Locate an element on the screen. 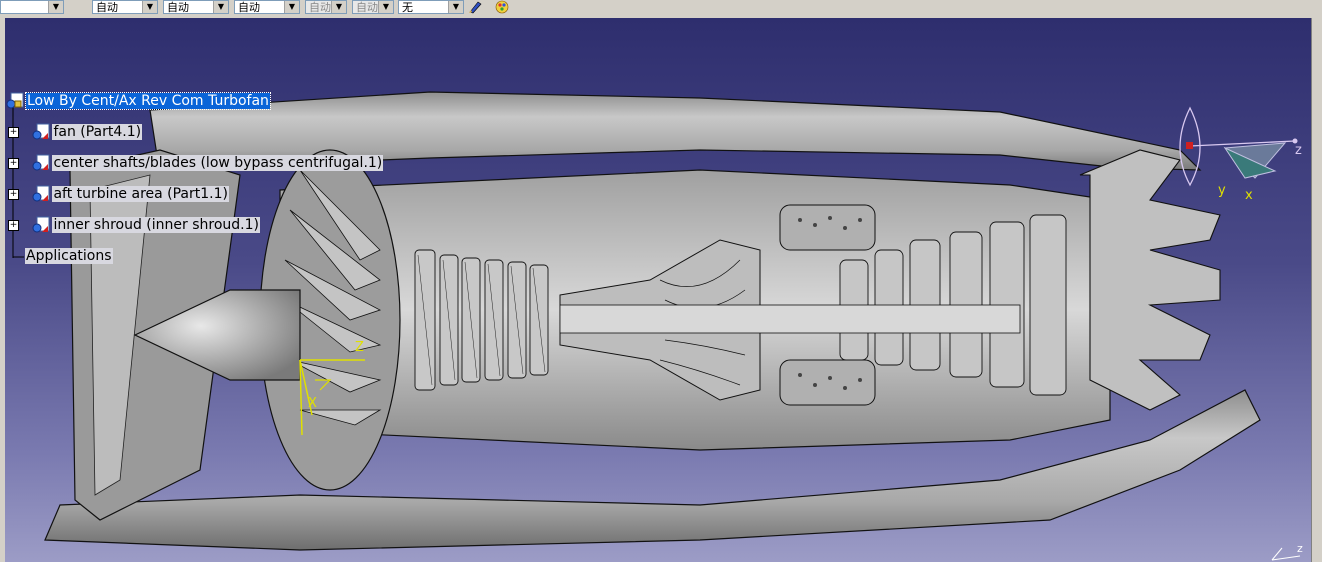  tree-item-applications: Applications is located at coordinates (69, 256).